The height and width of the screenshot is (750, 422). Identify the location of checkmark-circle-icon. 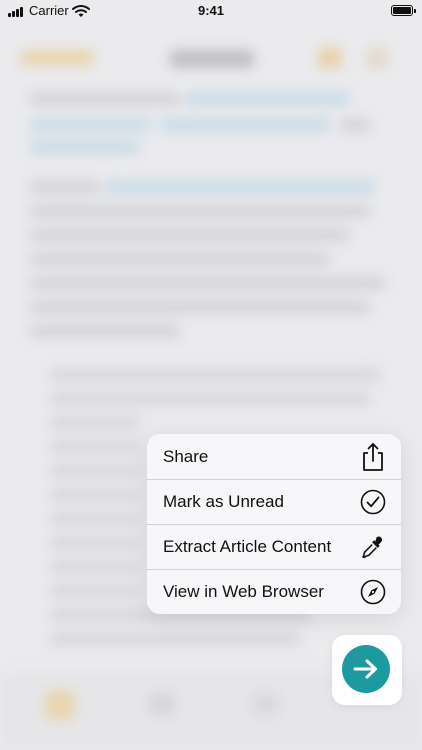
(373, 502).